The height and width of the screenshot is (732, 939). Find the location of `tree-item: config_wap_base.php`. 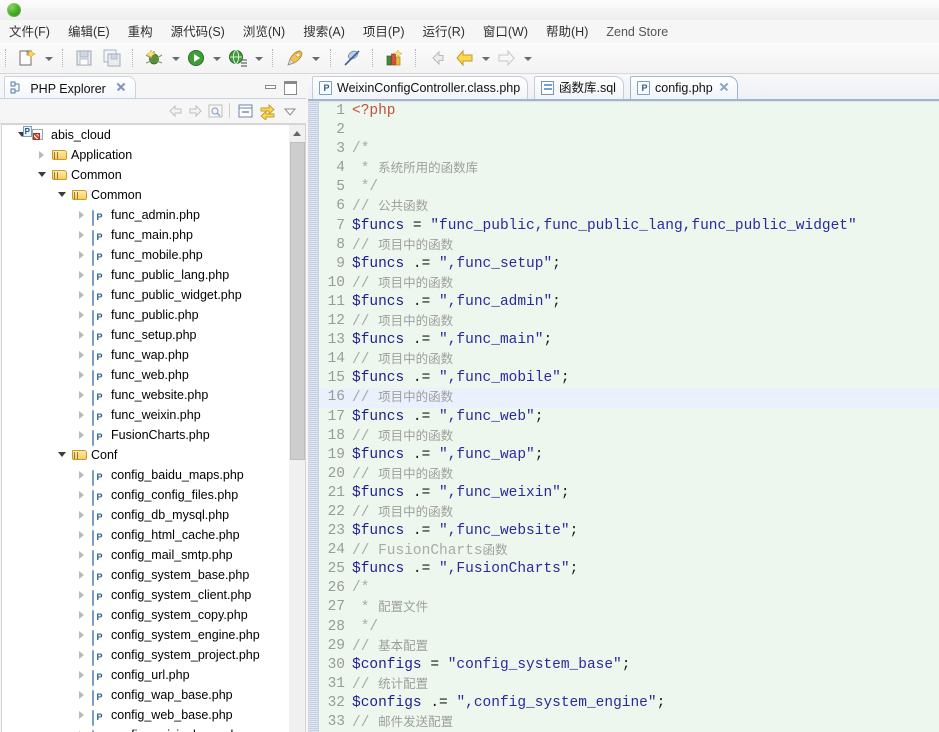

tree-item: config_wap_base.php is located at coordinates (146, 695).